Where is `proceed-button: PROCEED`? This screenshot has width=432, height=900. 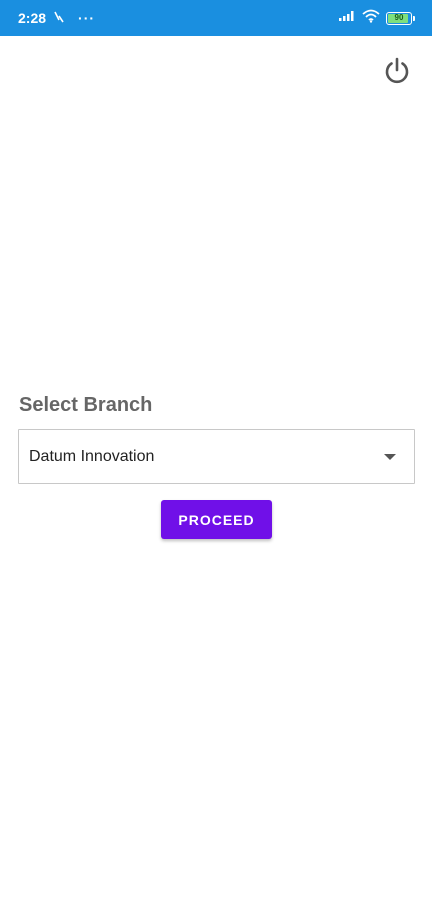
proceed-button: PROCEED is located at coordinates (216, 519).